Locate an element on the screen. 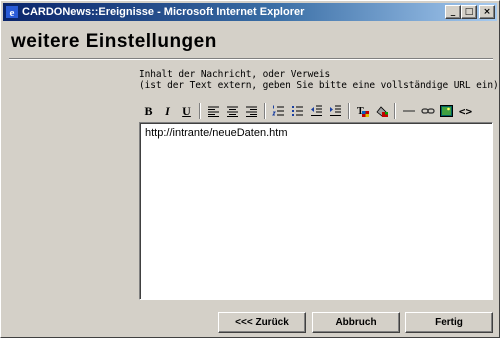  align-left-icon is located at coordinates (213, 111).